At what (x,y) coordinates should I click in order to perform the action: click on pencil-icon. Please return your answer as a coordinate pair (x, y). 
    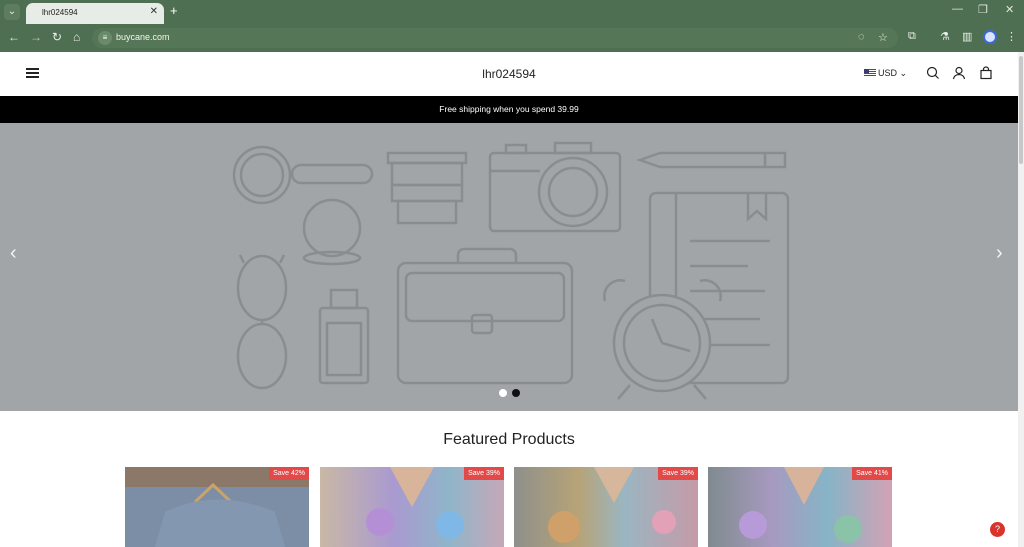
    Looking at the image, I should click on (711, 160).